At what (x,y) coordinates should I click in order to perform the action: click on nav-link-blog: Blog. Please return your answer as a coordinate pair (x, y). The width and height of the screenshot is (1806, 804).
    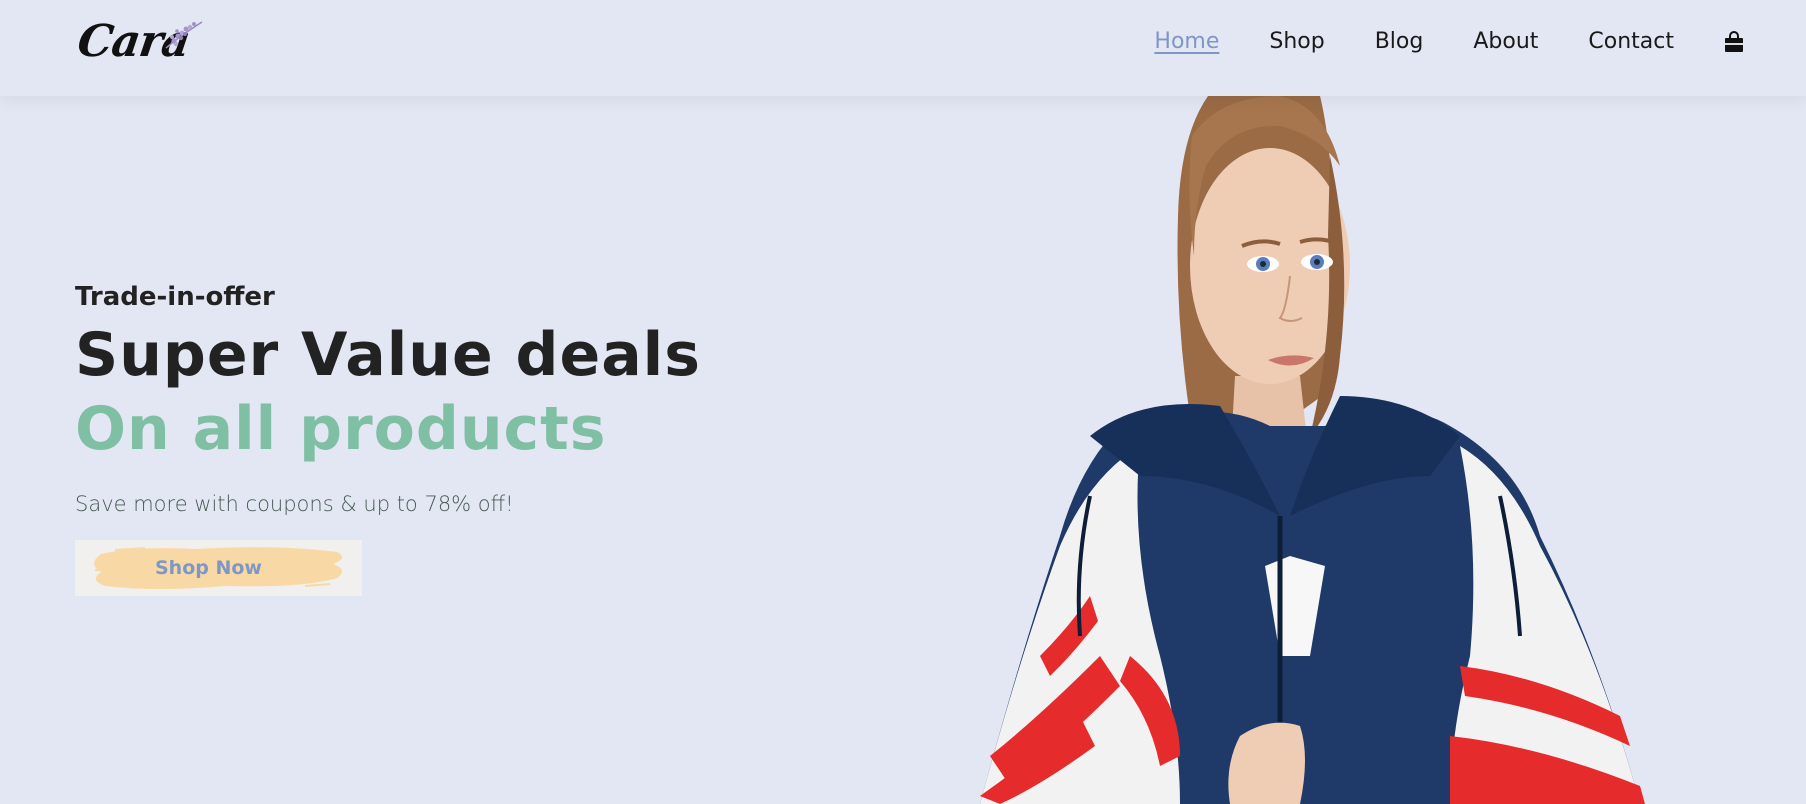
    Looking at the image, I should click on (1399, 42).